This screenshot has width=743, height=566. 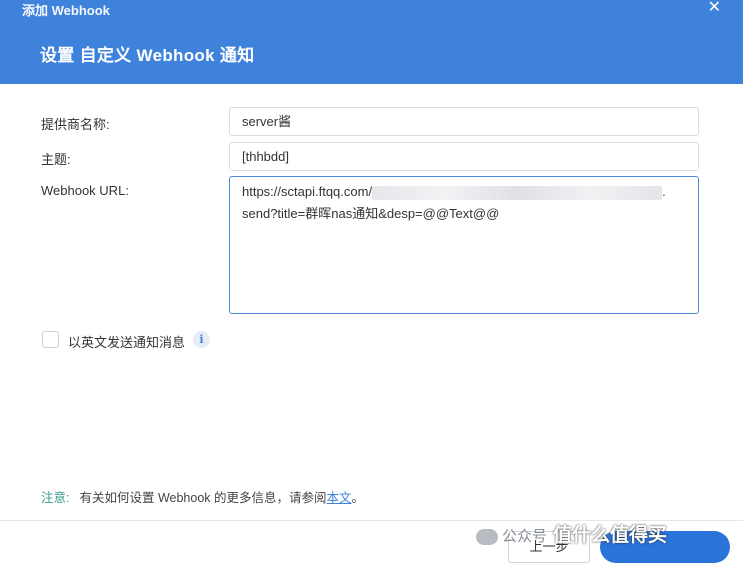 I want to click on english-checkbox-label: 以英文发送通知消息, so click(x=126, y=341).